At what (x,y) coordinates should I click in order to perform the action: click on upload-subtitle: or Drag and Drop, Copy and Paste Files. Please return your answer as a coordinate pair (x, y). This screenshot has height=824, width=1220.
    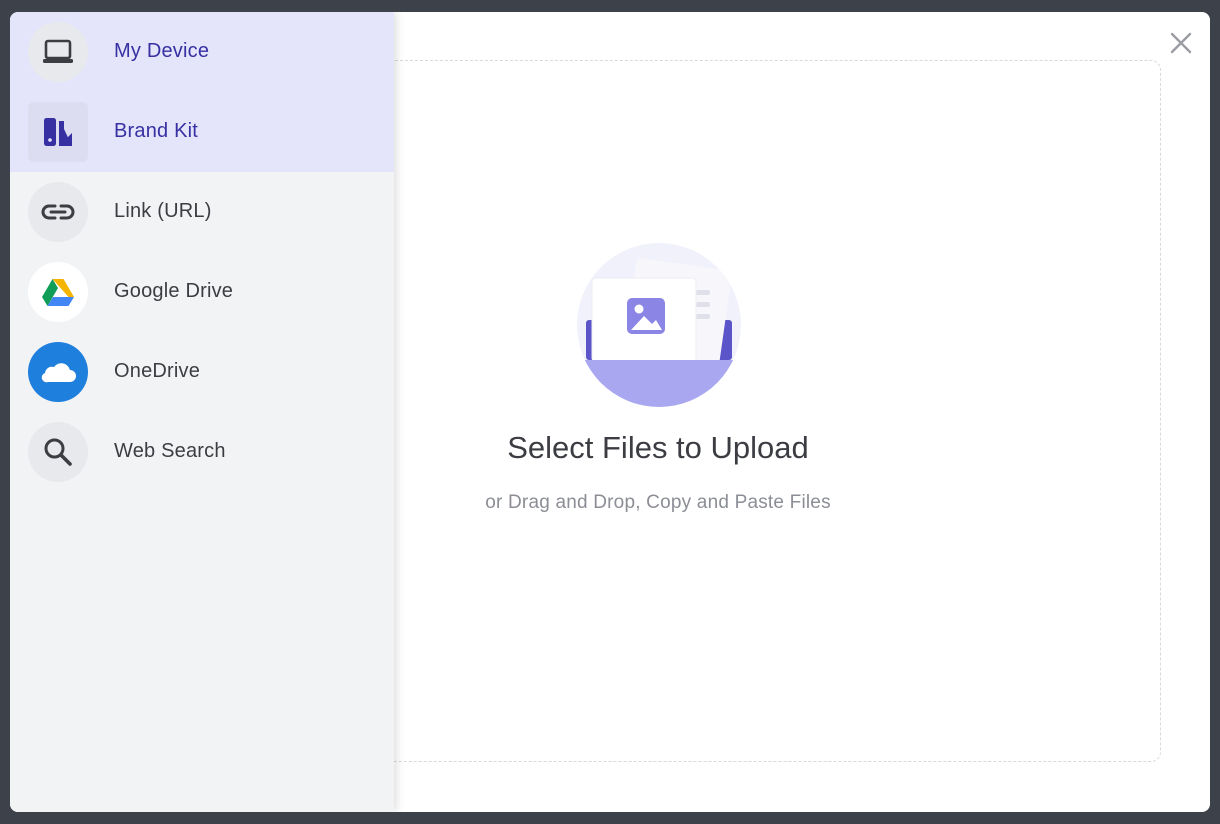
    Looking at the image, I should click on (658, 502).